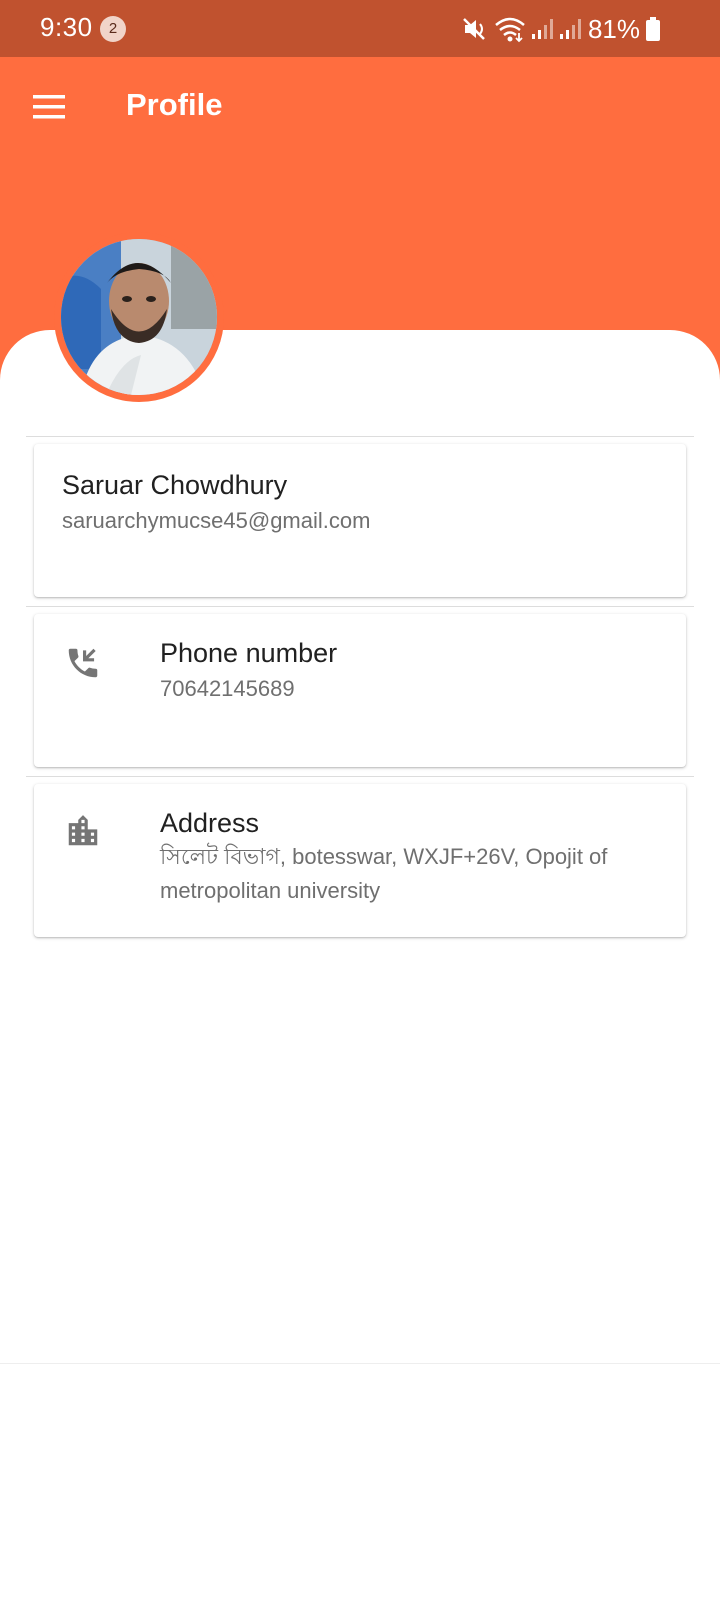 This screenshot has height=1600, width=720. I want to click on mute-icon, so click(474, 29).